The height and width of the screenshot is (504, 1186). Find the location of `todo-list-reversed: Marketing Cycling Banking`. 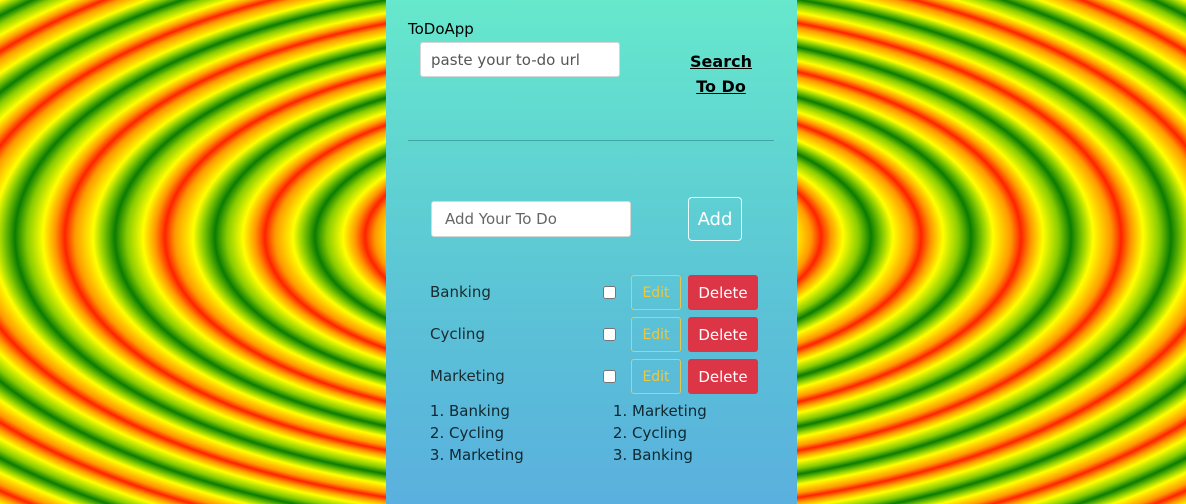

todo-list-reversed: Marketing Cycling Banking is located at coordinates (654, 433).